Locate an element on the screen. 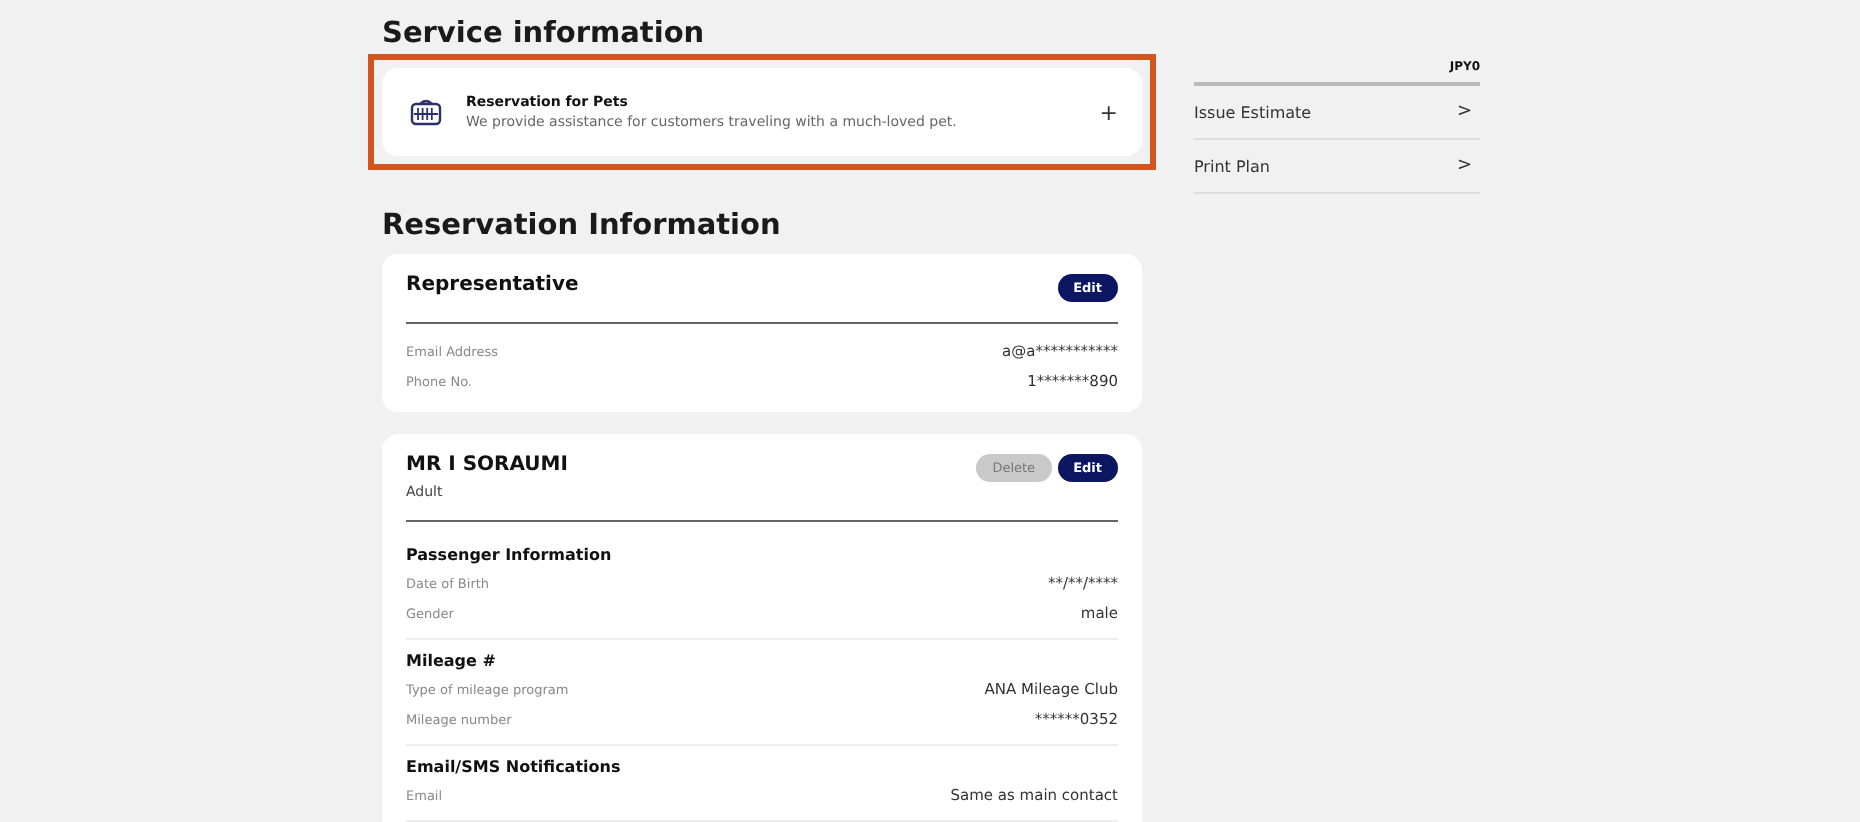 The width and height of the screenshot is (1860, 822). section-heading: Reservation Information is located at coordinates (582, 226).